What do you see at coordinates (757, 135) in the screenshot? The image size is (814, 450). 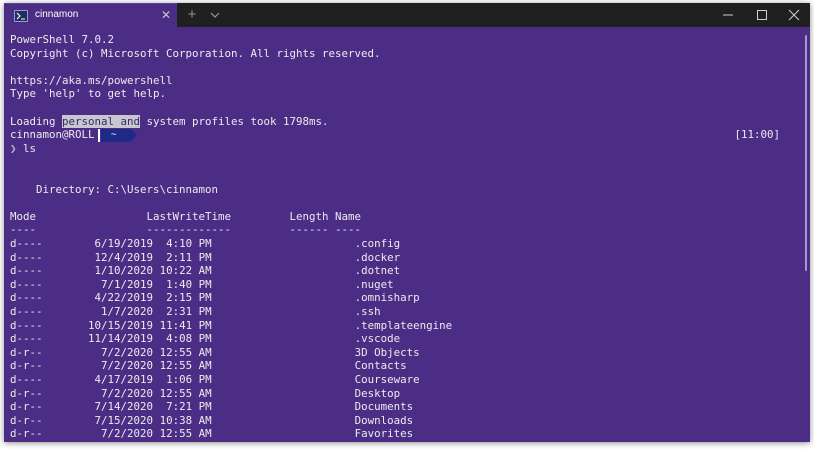 I see `prompt-clock: [11:00]` at bounding box center [757, 135].